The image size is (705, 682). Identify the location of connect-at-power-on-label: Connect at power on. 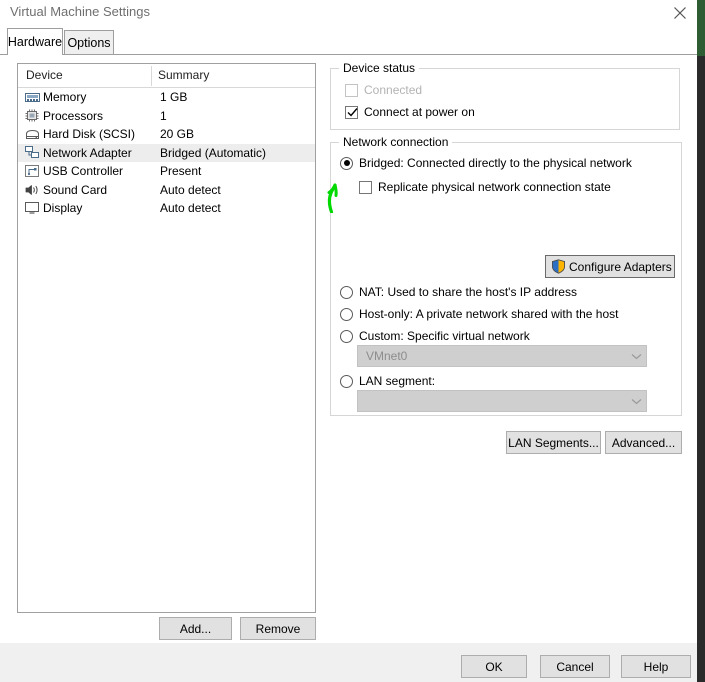
(419, 112).